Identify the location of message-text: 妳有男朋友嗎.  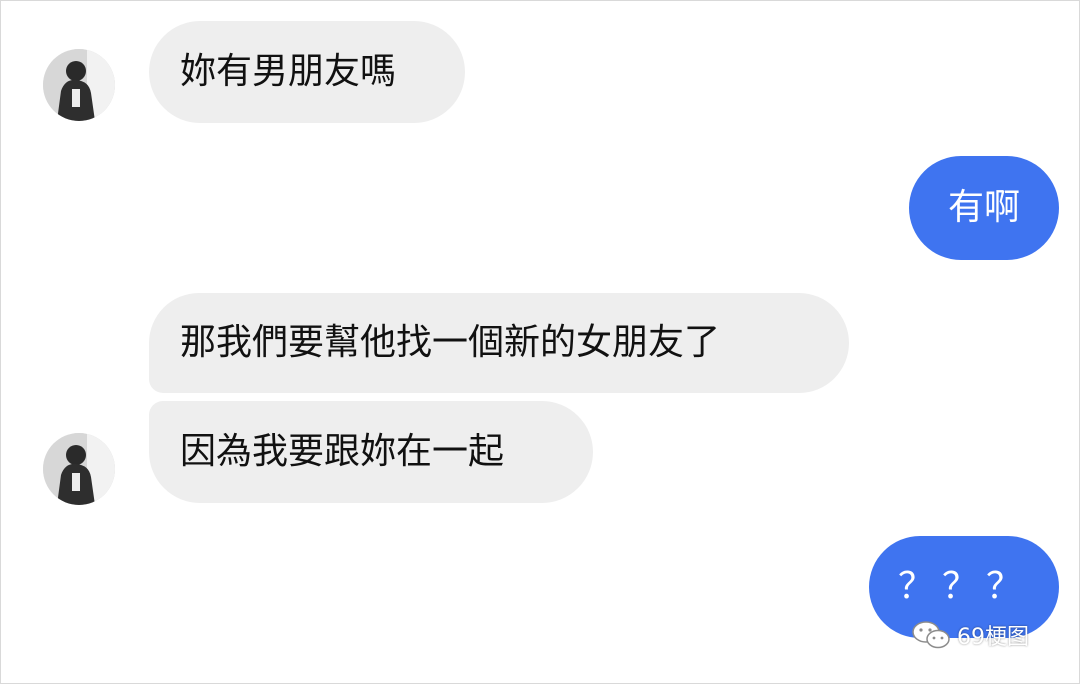
(288, 71).